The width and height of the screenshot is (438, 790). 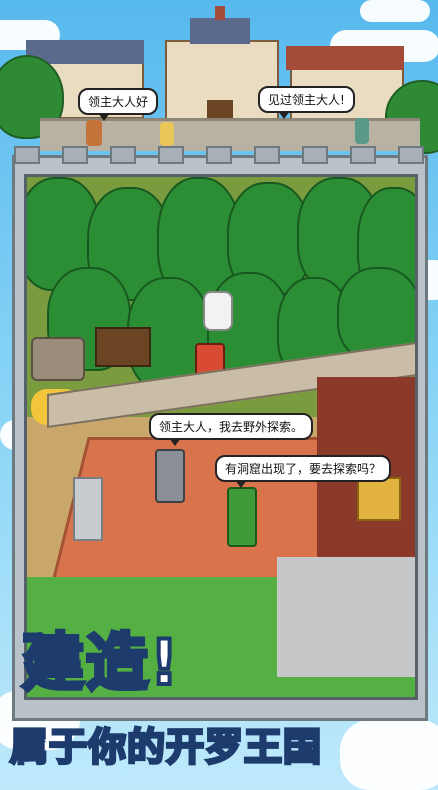 I want to click on title-line2: 属于你的开罗王国, so click(x=165, y=743).